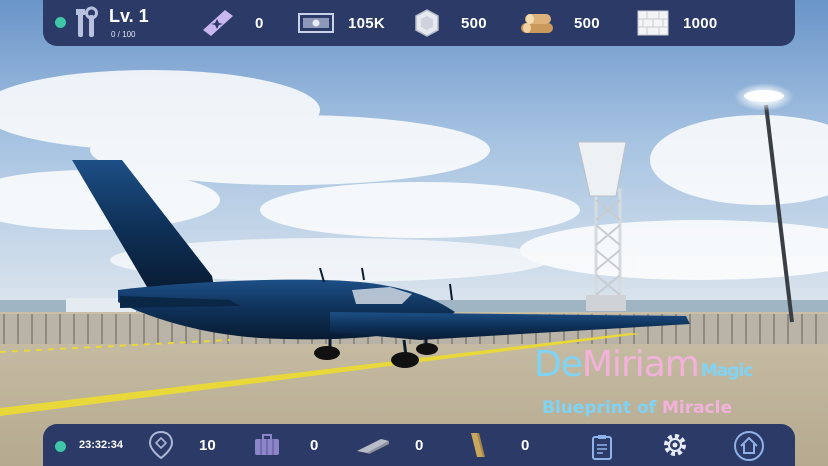 Image resolution: width=828 pixels, height=466 pixels. I want to click on logo-blueprint: Blueprint of, so click(602, 408).